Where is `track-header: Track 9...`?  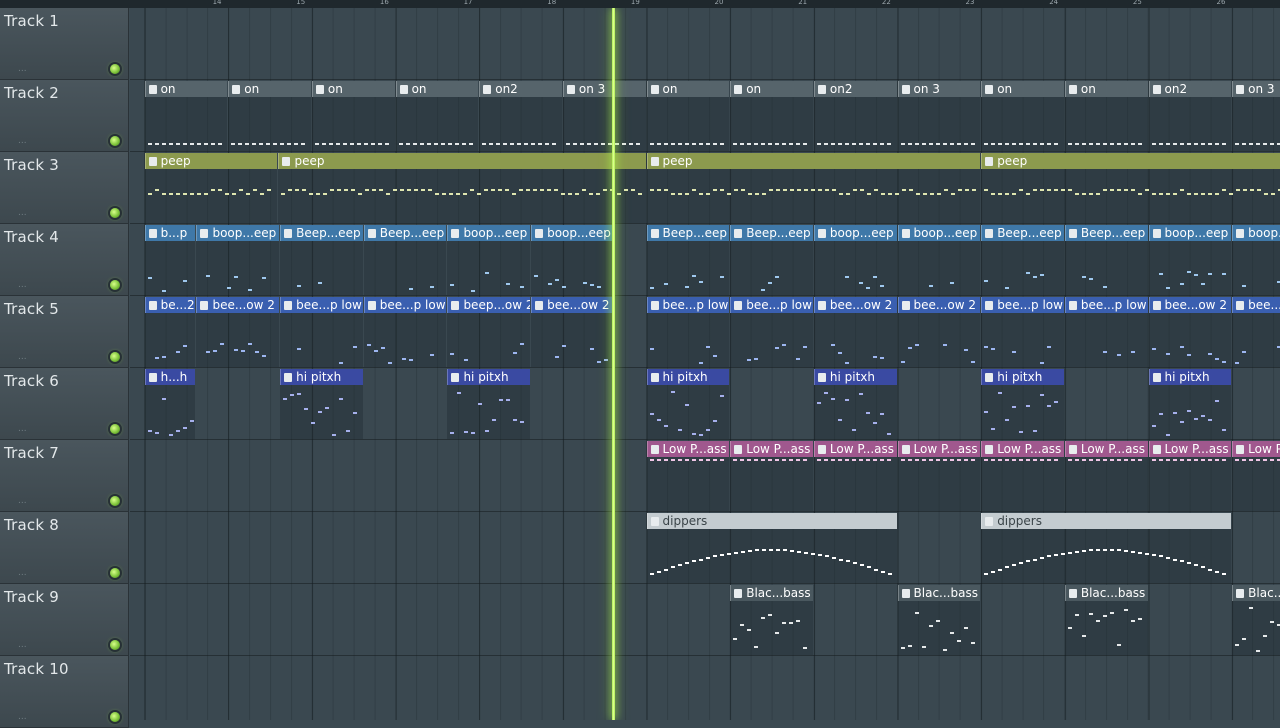 track-header: Track 9... is located at coordinates (64, 620).